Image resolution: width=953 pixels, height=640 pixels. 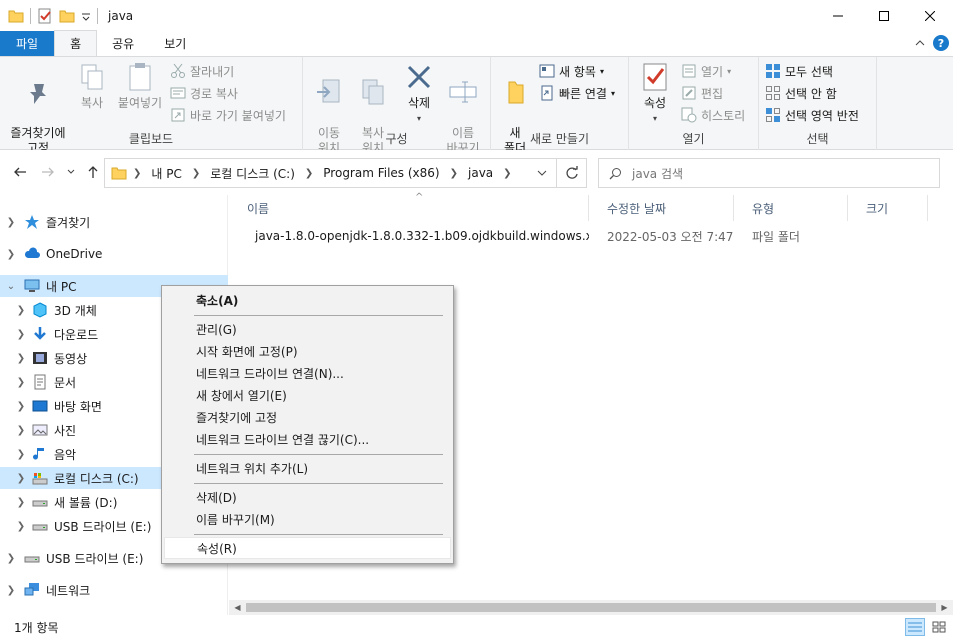 What do you see at coordinates (476, 43) in the screenshot?
I see `ribbon-tabs: 파일 홈 공유 보기 ?` at bounding box center [476, 43].